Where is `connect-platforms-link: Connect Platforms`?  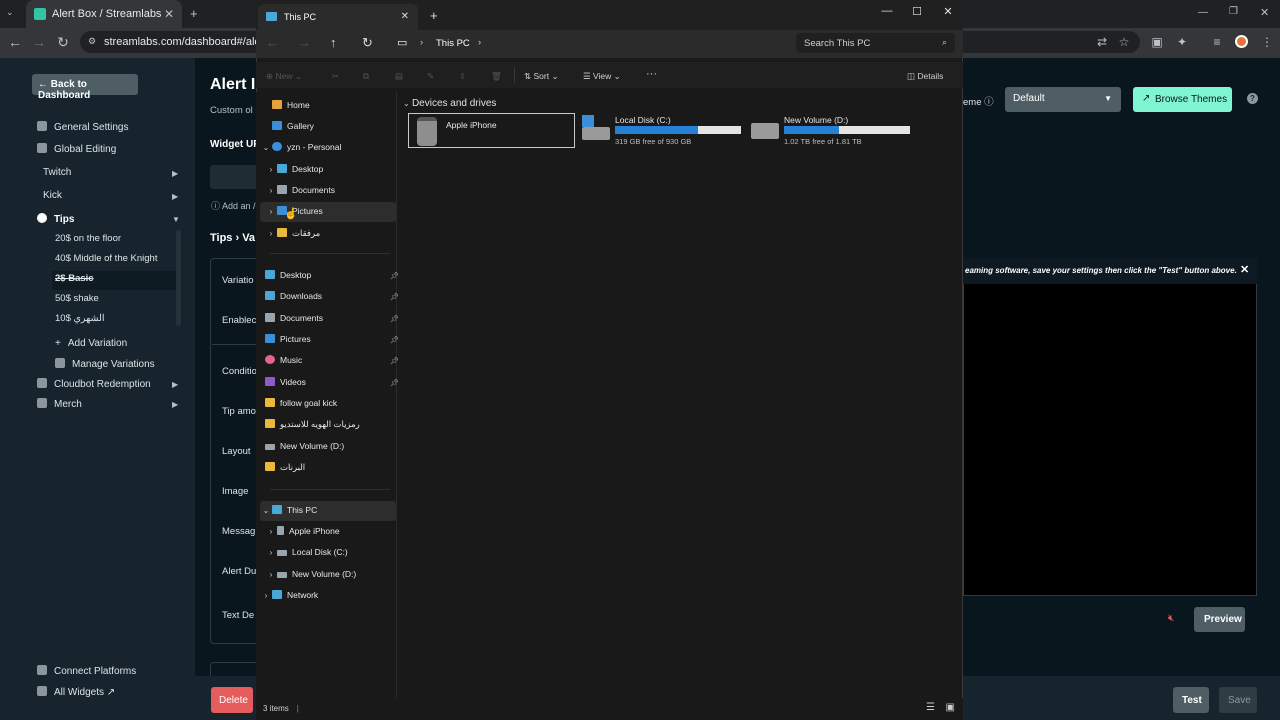
connect-platforms-link: Connect Platforms is located at coordinates (86, 671).